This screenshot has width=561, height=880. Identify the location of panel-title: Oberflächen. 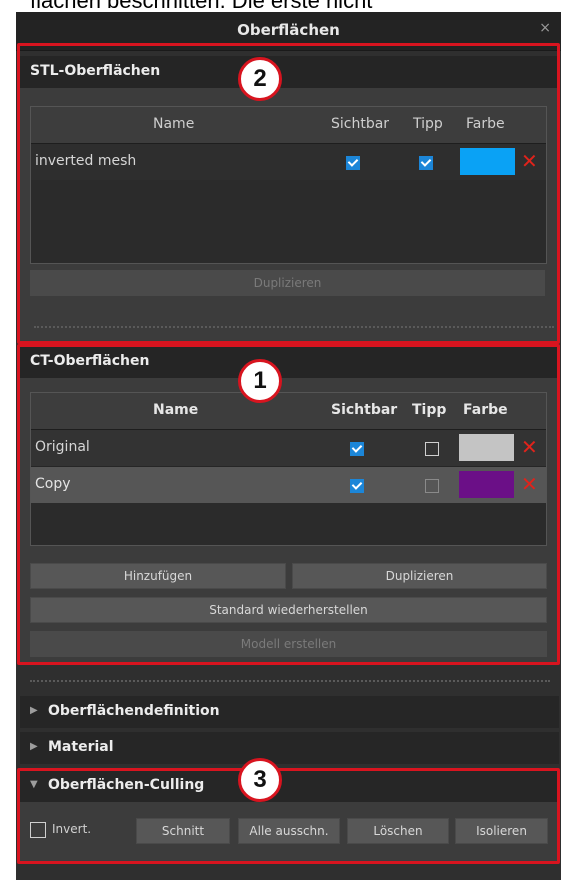
(288, 30).